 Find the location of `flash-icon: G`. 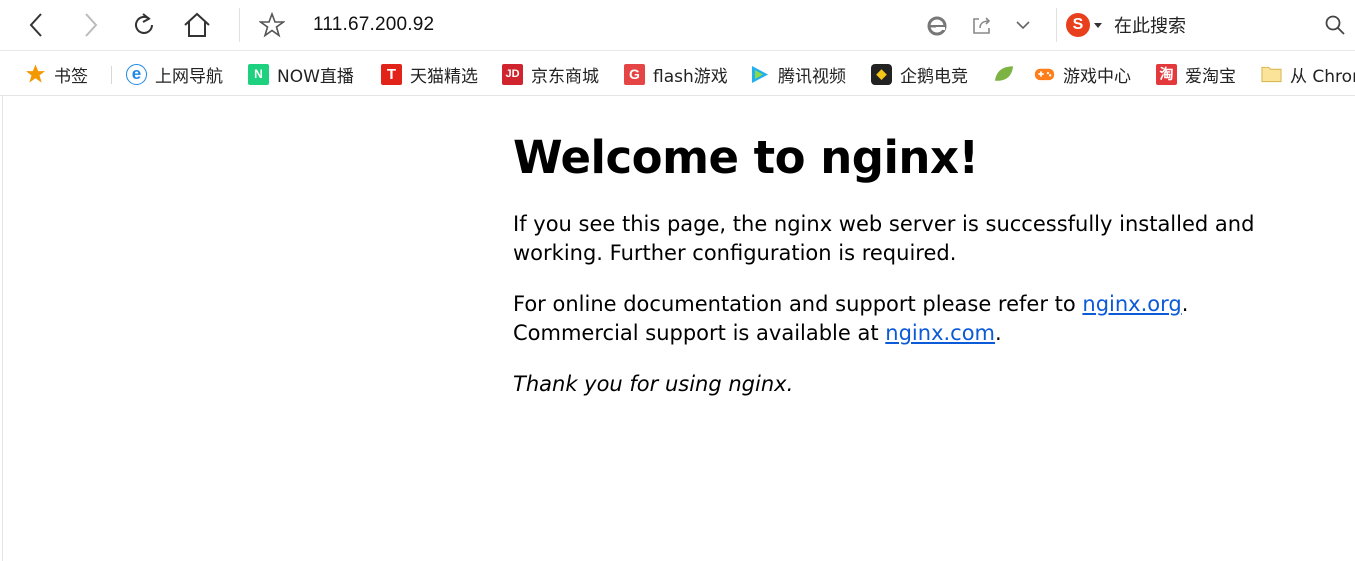

flash-icon: G is located at coordinates (634, 74).